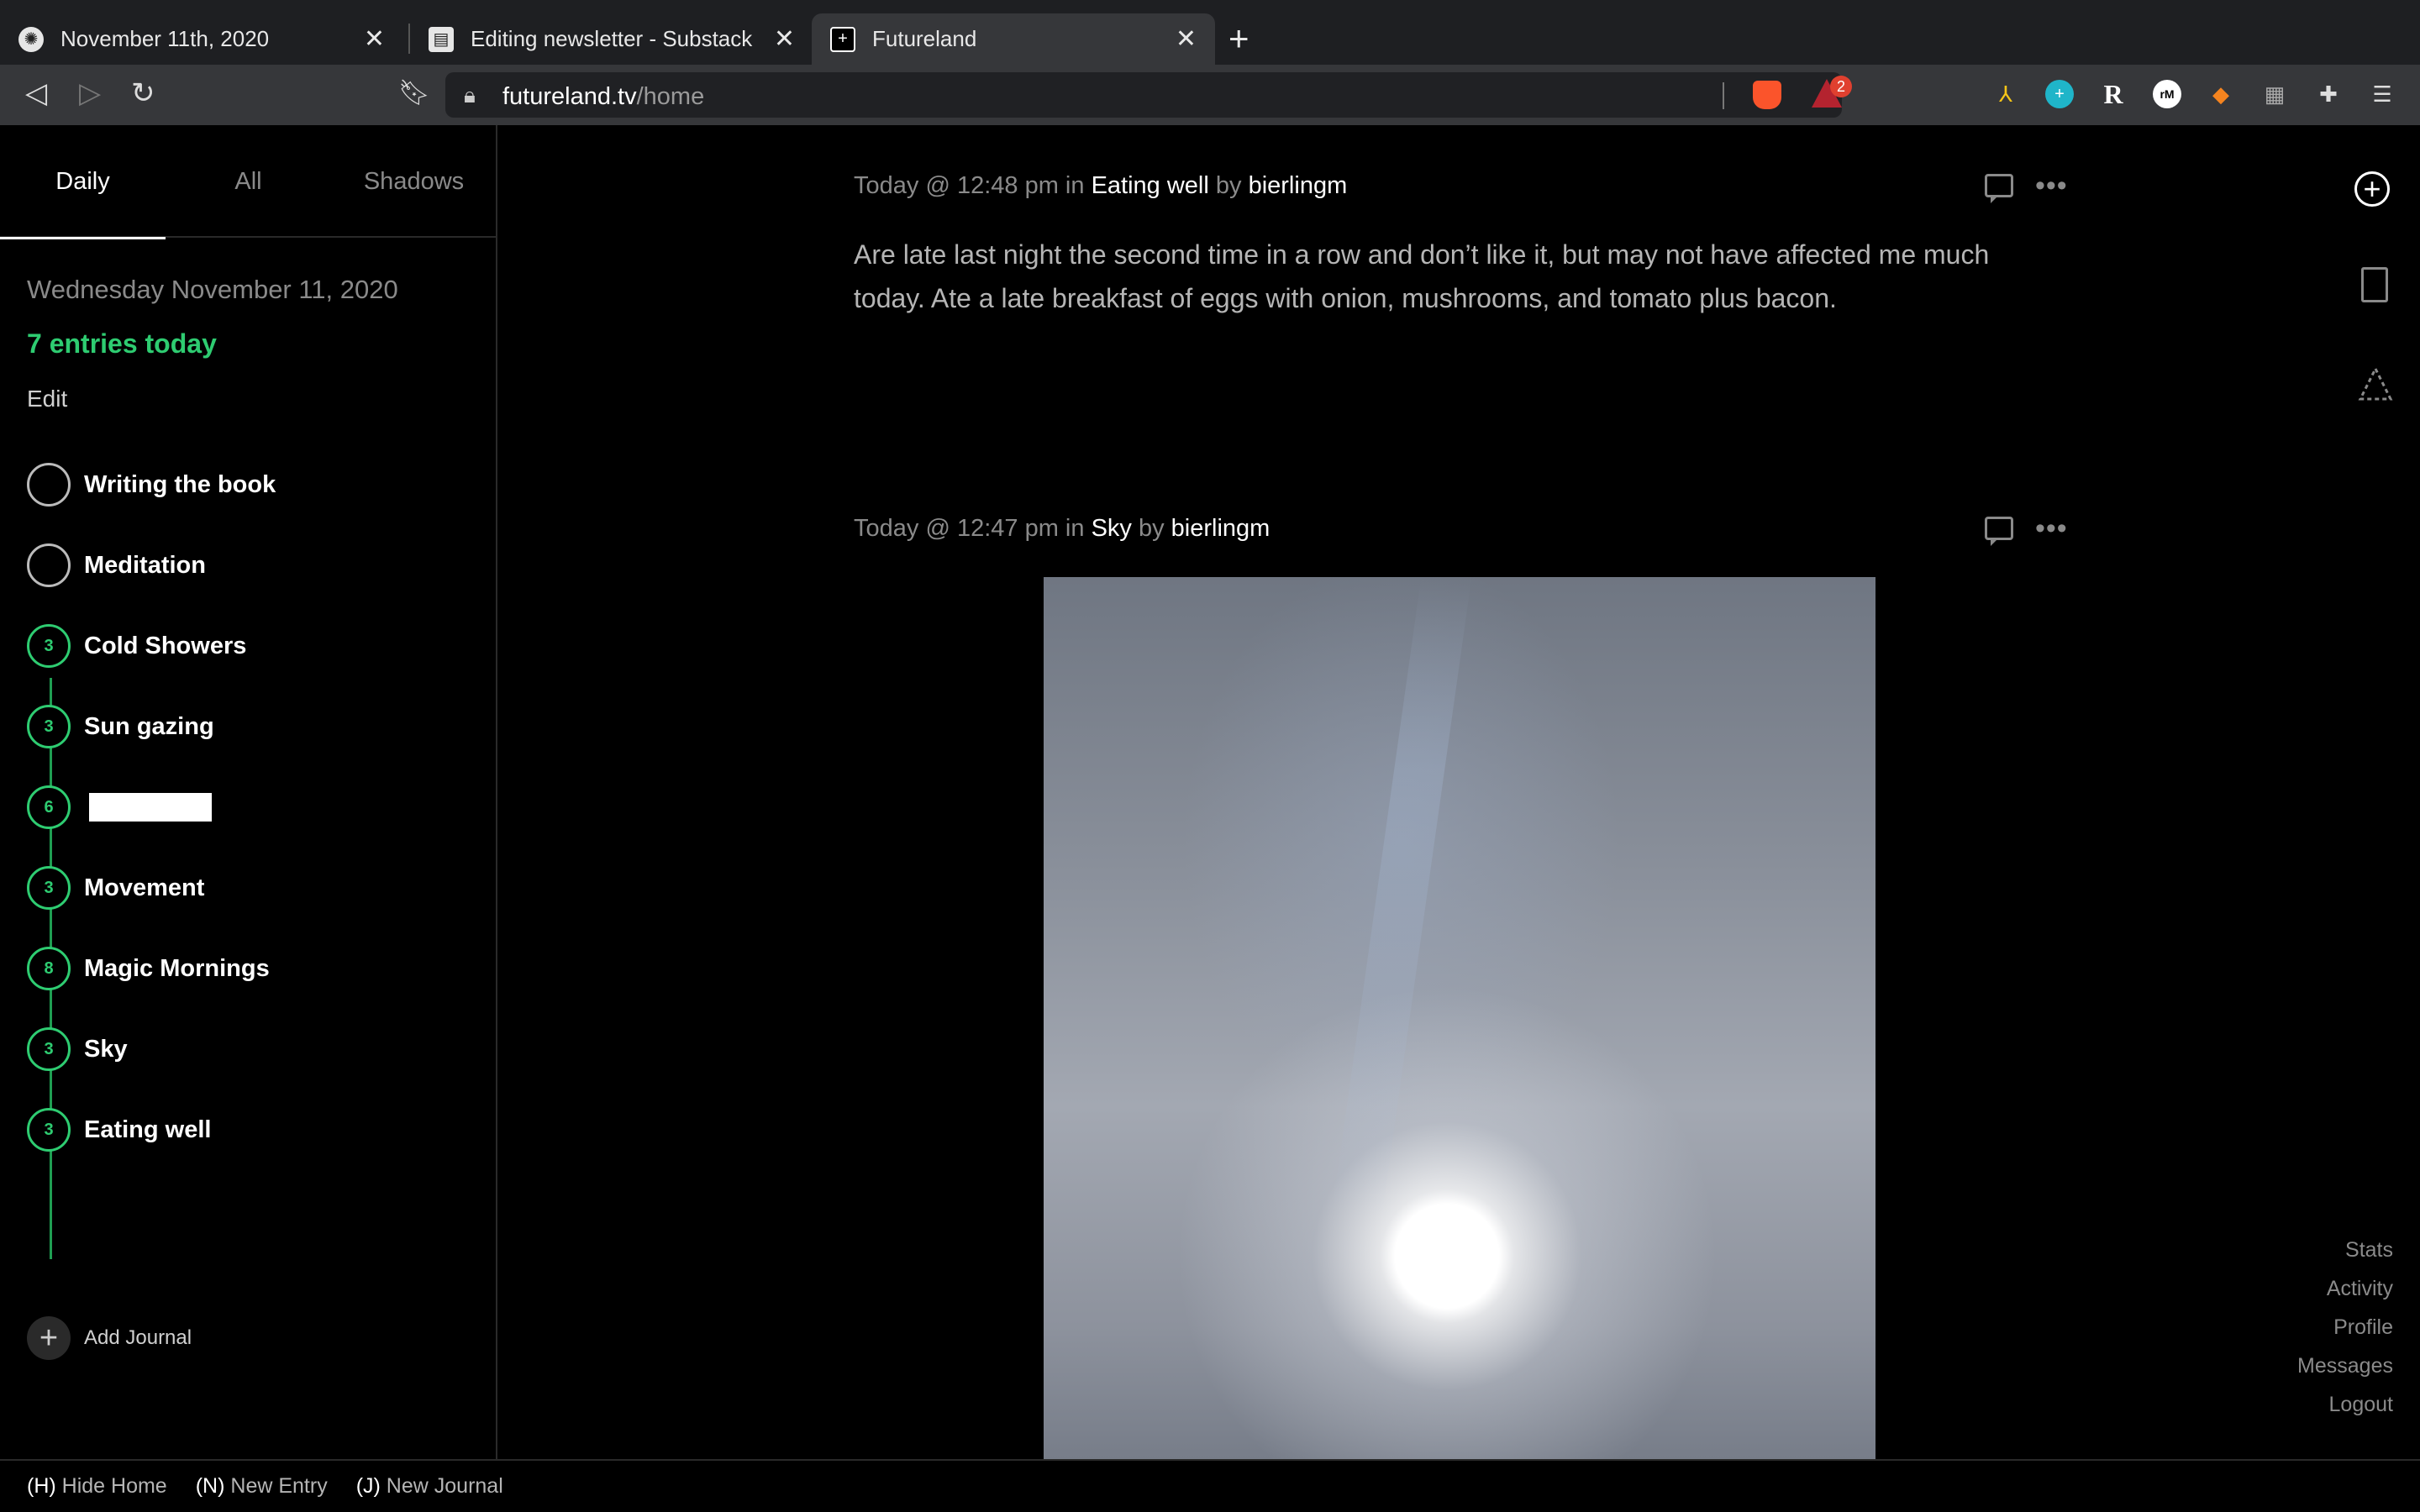  I want to click on extensions-puzzle-icon: ✚, so click(2329, 94).